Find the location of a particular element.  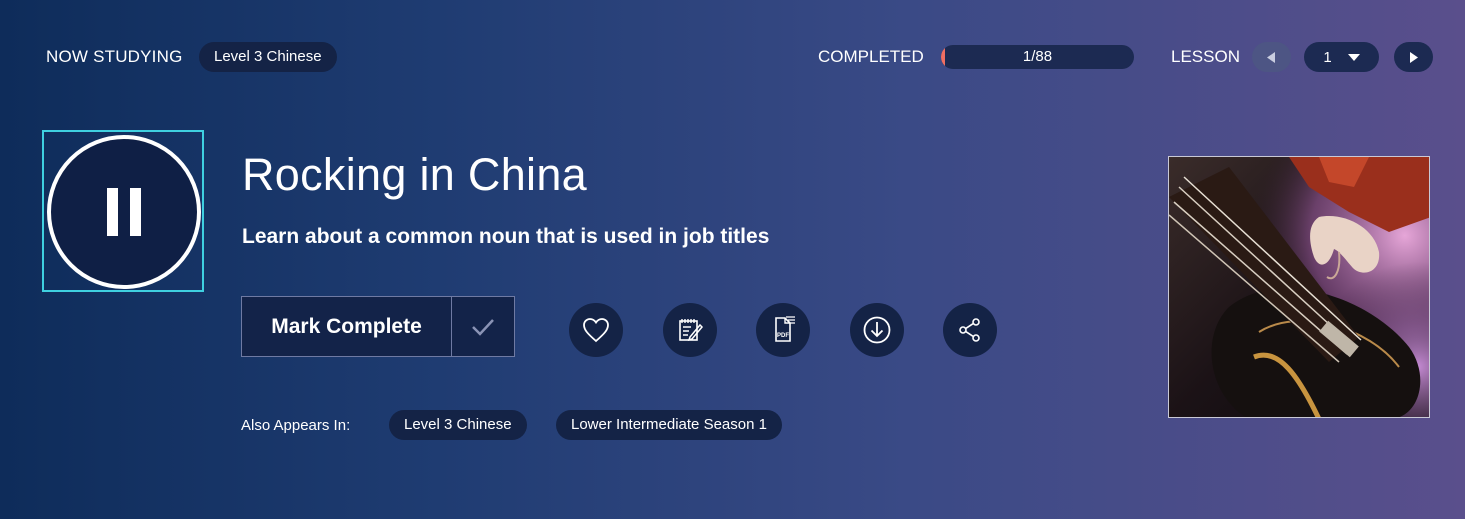

next-lesson-button is located at coordinates (1413, 57).